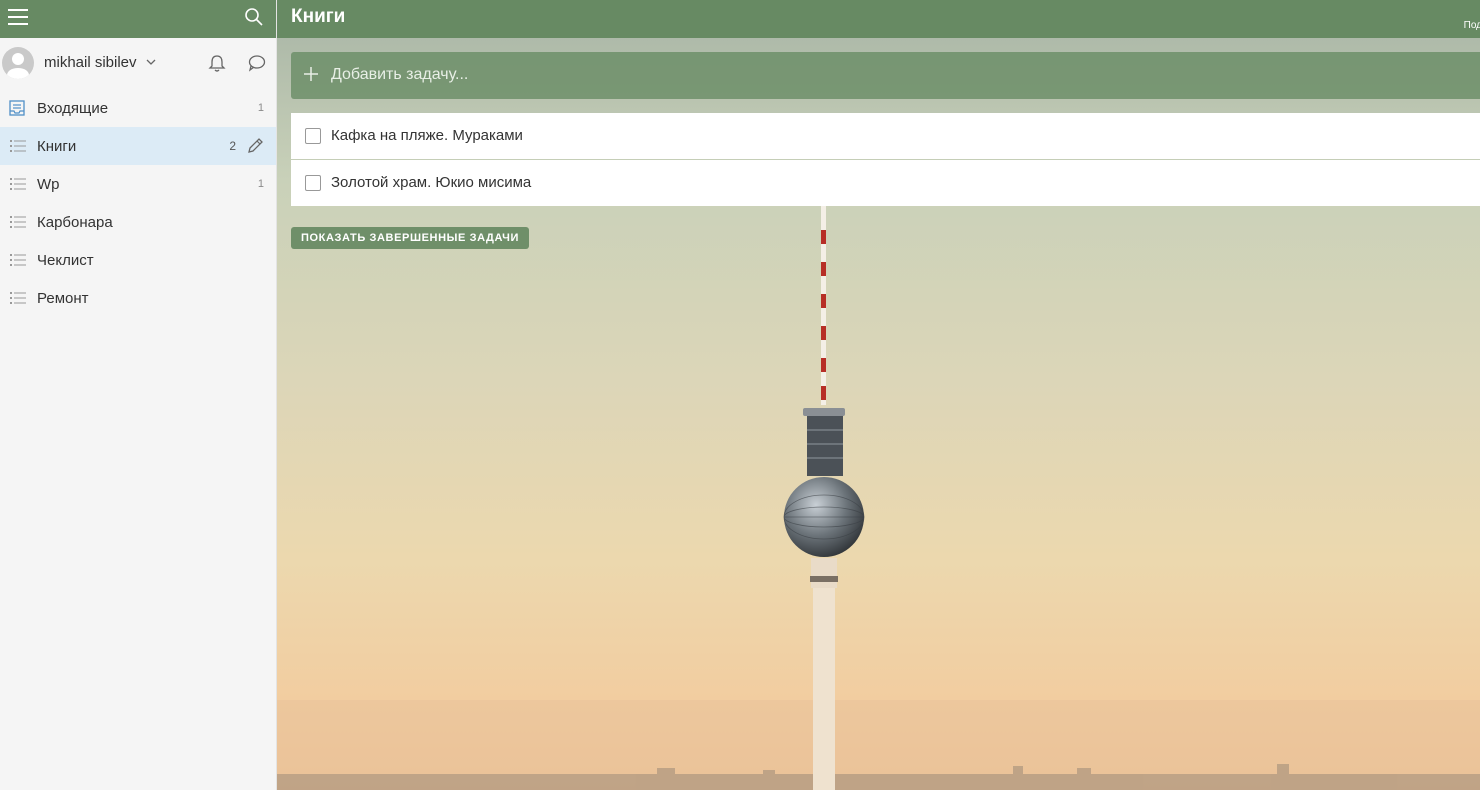  I want to click on avatar, so click(18, 63).